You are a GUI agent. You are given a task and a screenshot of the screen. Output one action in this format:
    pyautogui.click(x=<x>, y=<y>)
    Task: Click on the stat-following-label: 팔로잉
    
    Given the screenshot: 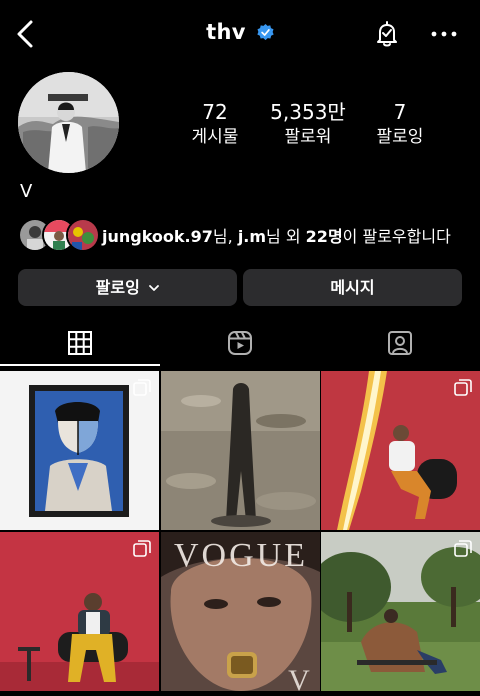 What is the action you would take?
    pyautogui.click(x=400, y=137)
    